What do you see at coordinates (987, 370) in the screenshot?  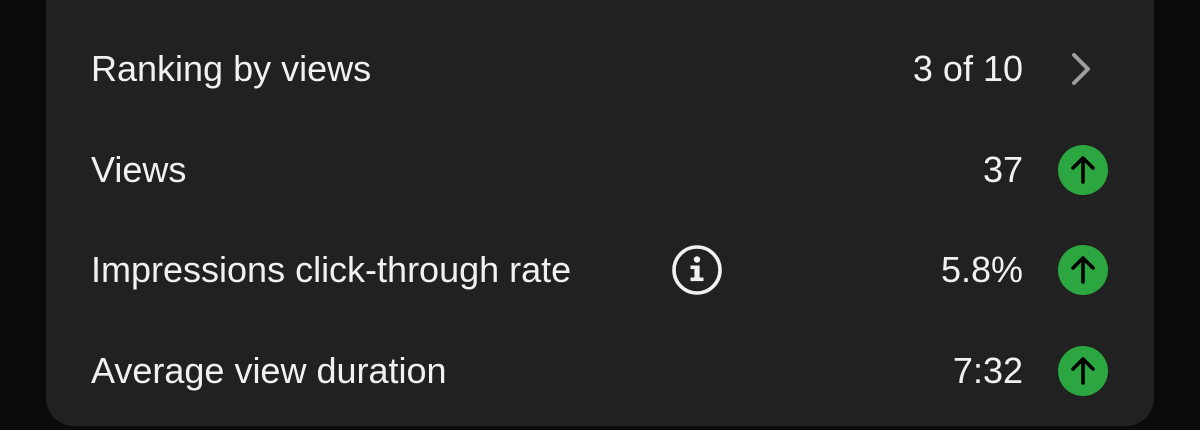 I see `avg-duration-value: 7:32` at bounding box center [987, 370].